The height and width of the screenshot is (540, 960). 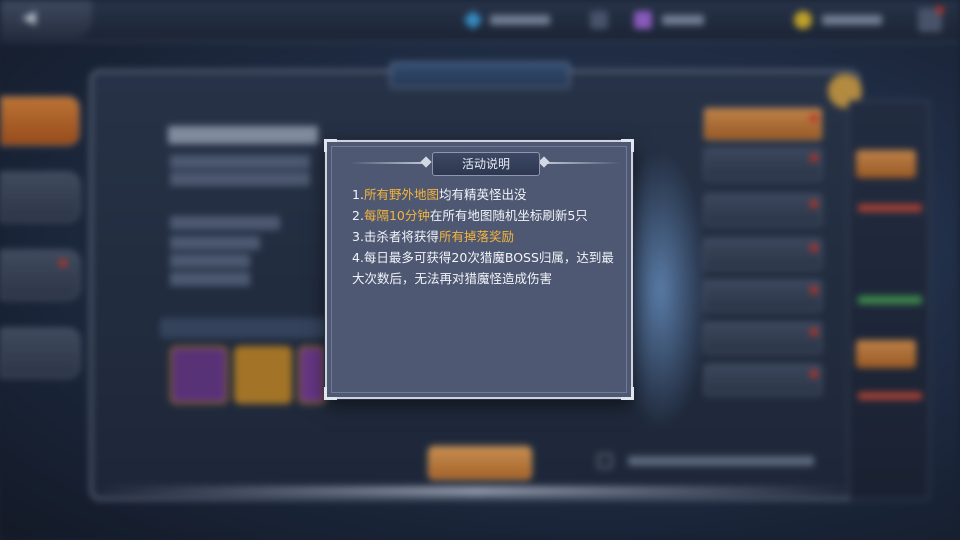 What do you see at coordinates (433, 236) in the screenshot?
I see `rule-line-3: 3.击杀者将获得所有掉落奖励` at bounding box center [433, 236].